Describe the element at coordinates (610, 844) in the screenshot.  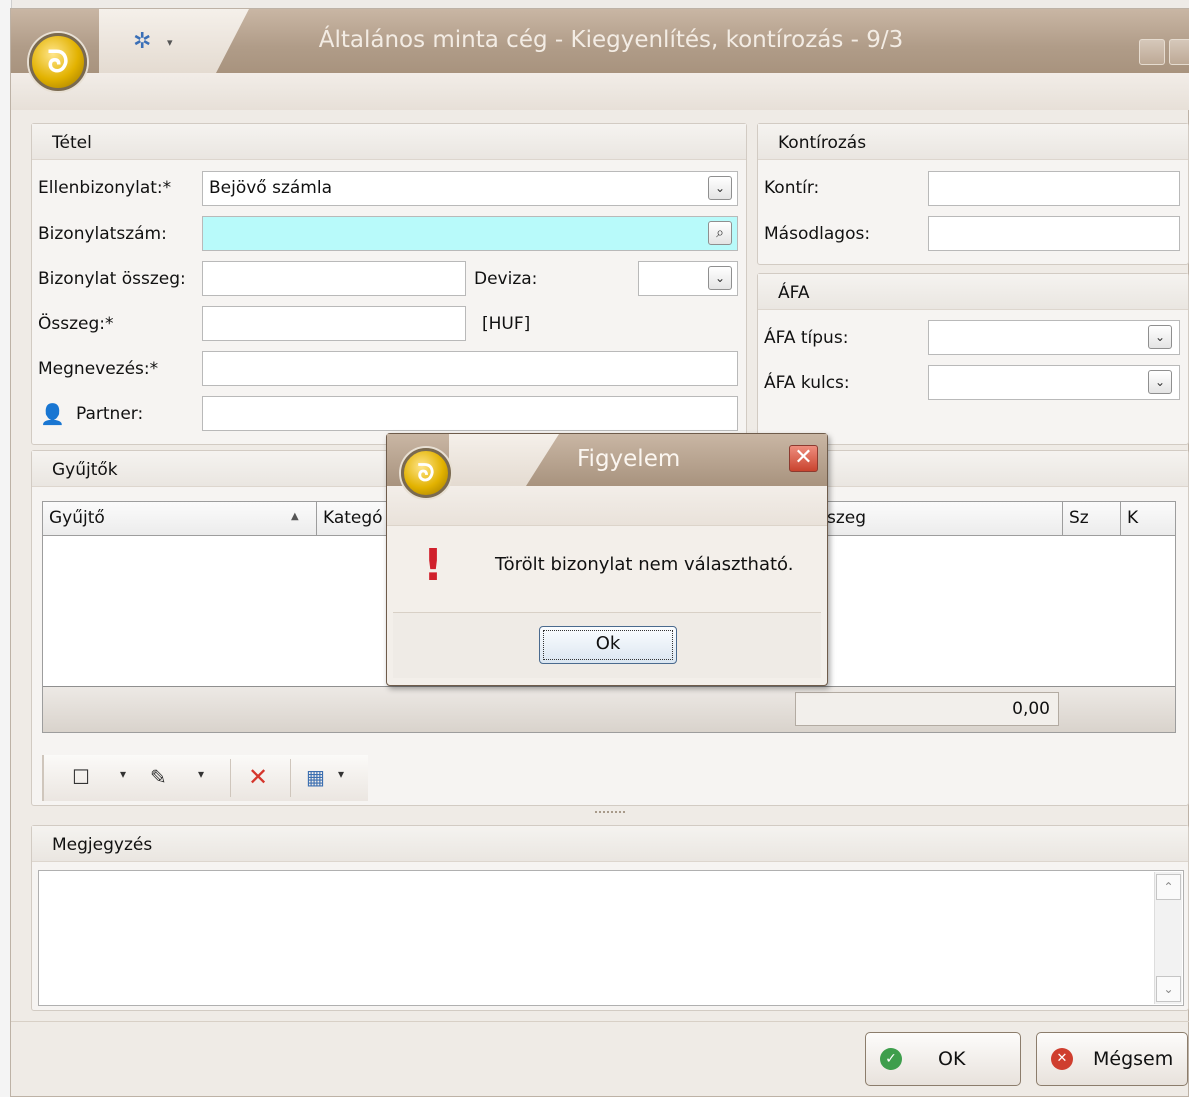
I see `megjegyzes-header: Megjegyzés` at that location.